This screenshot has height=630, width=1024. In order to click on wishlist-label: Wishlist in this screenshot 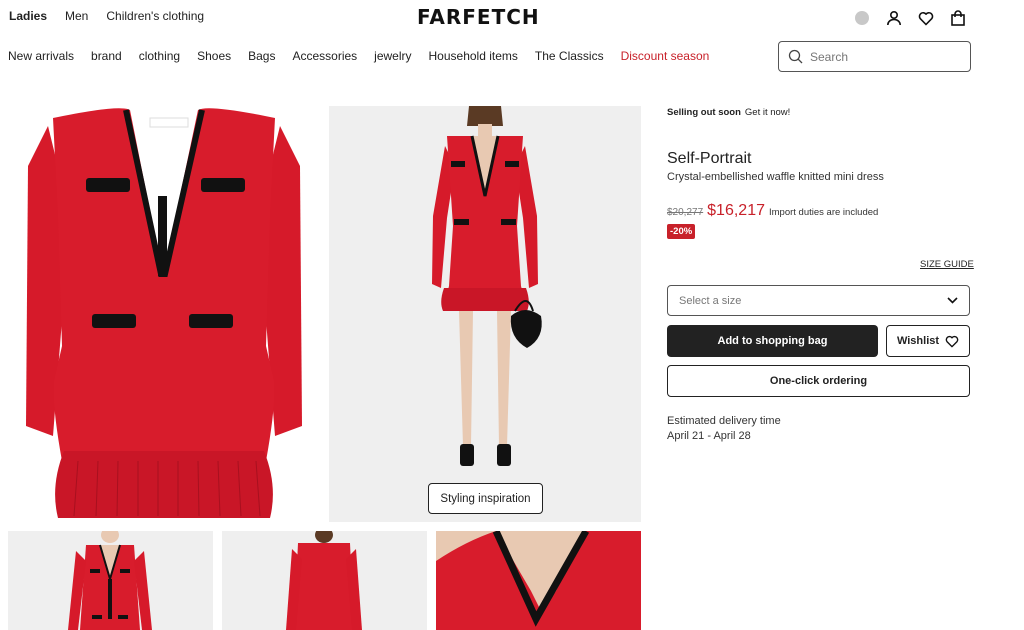, I will do `click(918, 341)`.